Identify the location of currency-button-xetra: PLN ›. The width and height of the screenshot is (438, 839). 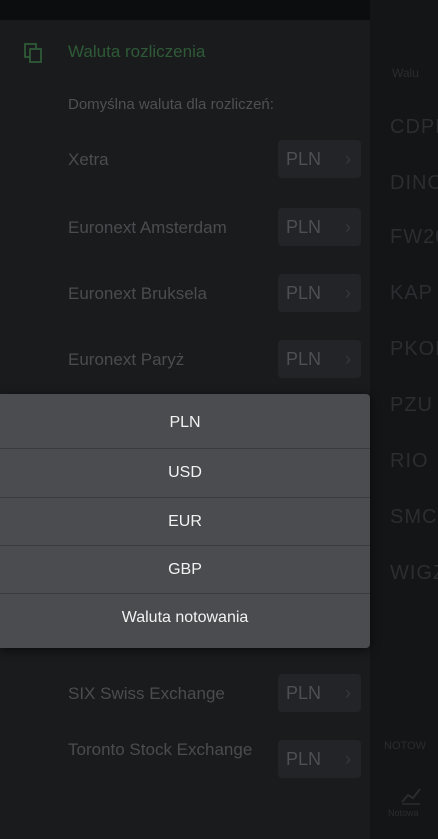
(319, 159).